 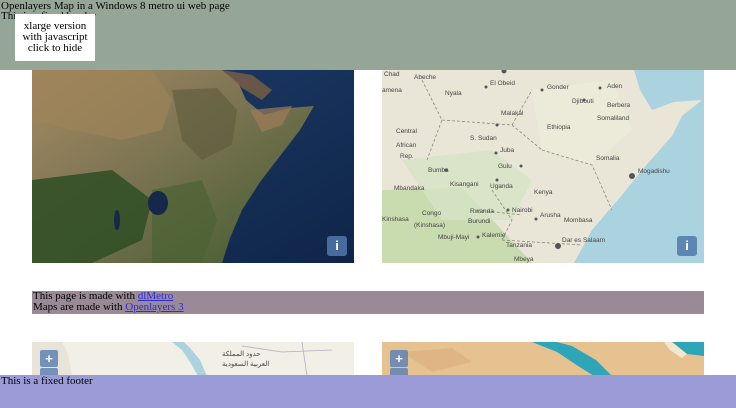 I want to click on label-amena: amena, so click(x=392, y=90).